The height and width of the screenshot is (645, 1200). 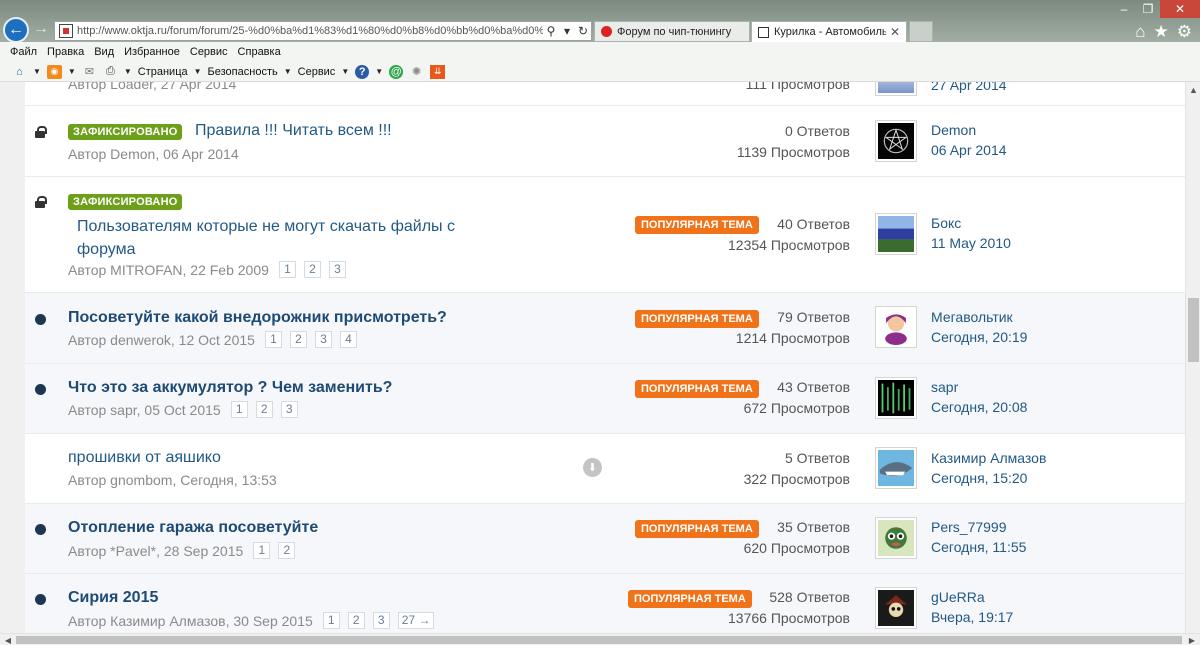 I want to click on page-menu: Страница, so click(x=163, y=72).